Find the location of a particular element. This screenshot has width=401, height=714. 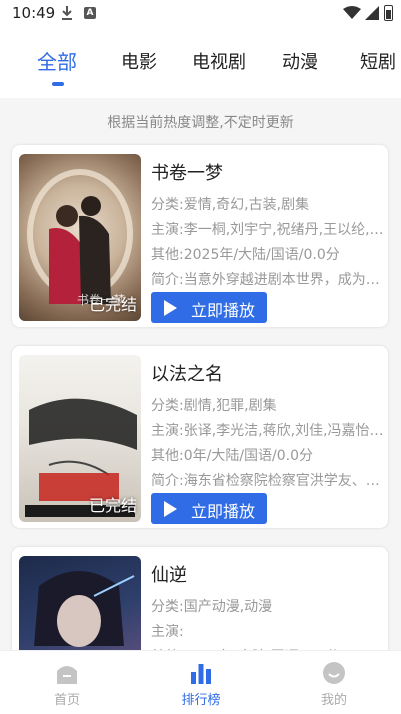

nav-profile-label: 我的 is located at coordinates (333, 700).